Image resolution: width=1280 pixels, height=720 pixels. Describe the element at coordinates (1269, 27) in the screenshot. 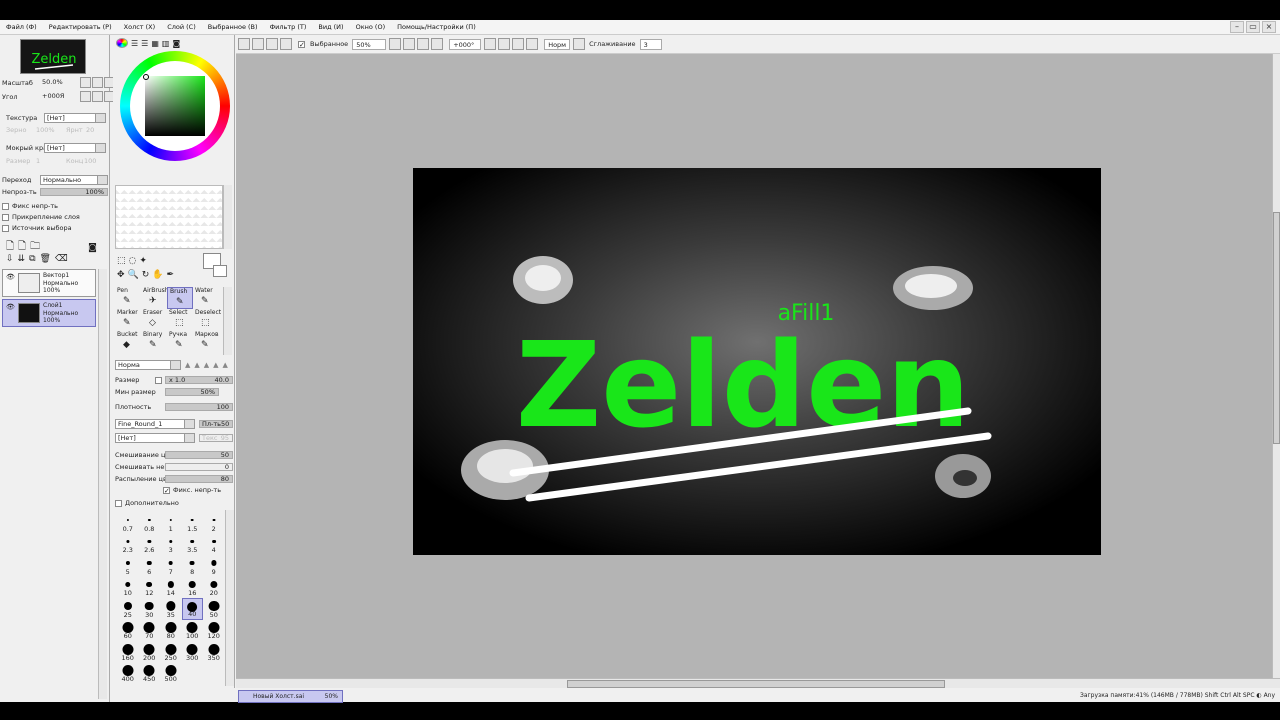

I see `close-button: ×` at that location.